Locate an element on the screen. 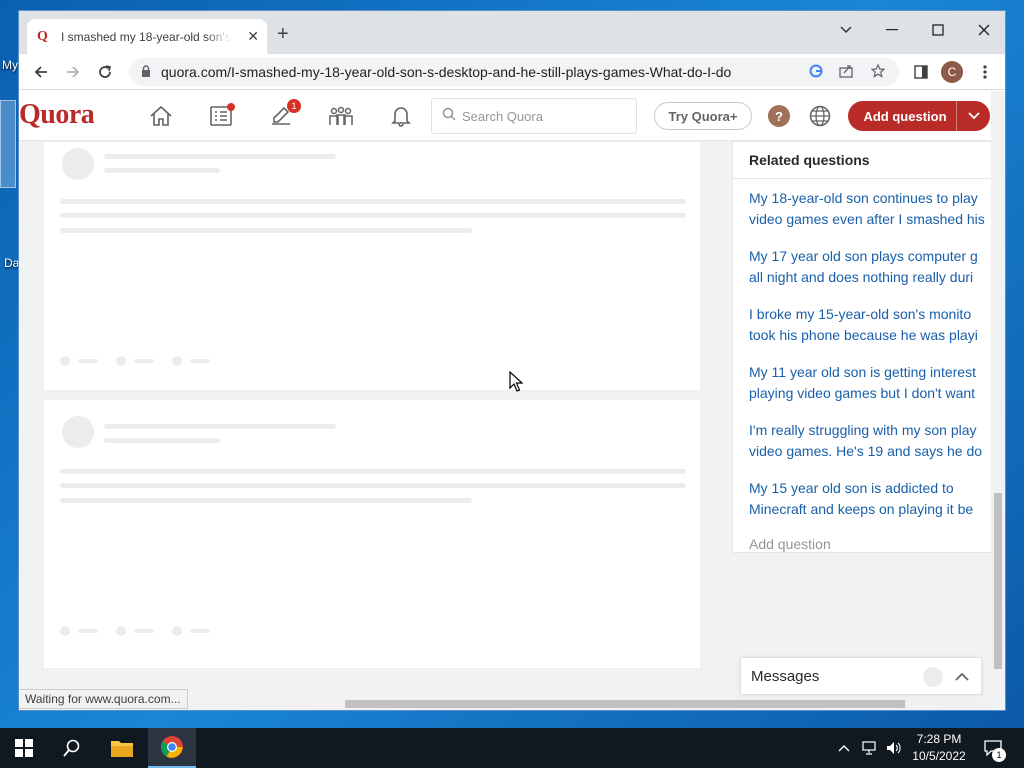  menu-dots-icon is located at coordinates (985, 72).